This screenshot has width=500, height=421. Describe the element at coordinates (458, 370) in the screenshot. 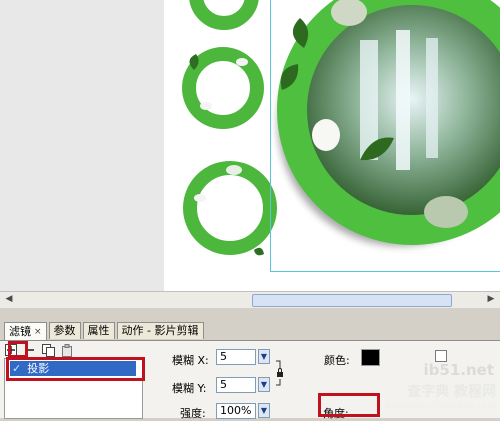

I see `watermark-line-1: ib51.net` at that location.